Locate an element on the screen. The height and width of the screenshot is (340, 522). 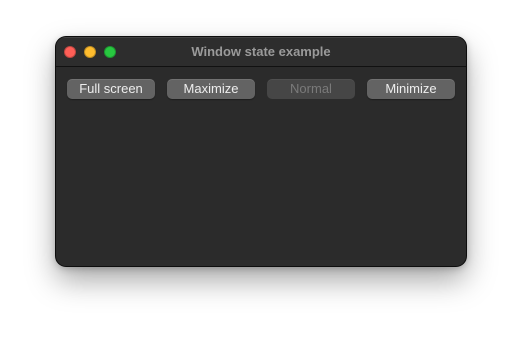
full-screen-button: Full screen is located at coordinates (111, 89).